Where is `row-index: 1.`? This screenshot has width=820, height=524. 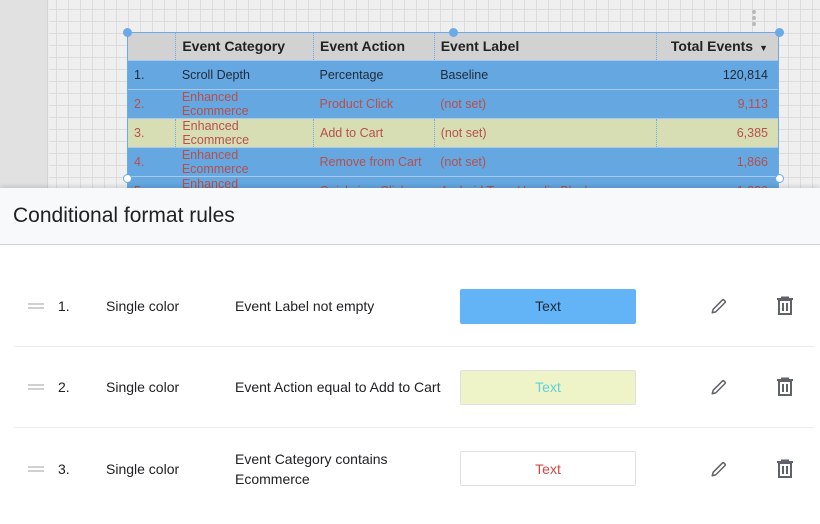
row-index: 1. is located at coordinates (152, 74).